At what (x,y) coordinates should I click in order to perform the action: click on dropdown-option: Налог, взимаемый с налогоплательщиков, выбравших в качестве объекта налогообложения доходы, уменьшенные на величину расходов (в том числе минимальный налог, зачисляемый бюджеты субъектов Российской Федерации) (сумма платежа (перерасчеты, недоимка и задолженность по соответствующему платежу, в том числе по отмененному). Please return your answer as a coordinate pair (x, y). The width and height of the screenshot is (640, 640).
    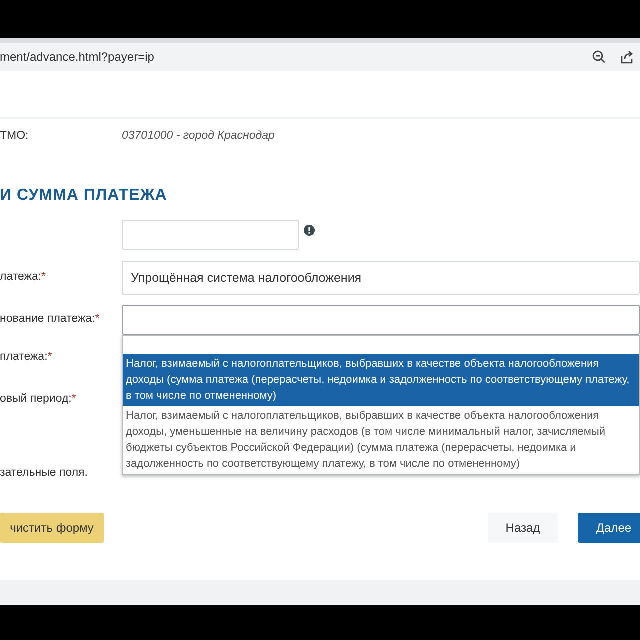
    Looking at the image, I should click on (381, 440).